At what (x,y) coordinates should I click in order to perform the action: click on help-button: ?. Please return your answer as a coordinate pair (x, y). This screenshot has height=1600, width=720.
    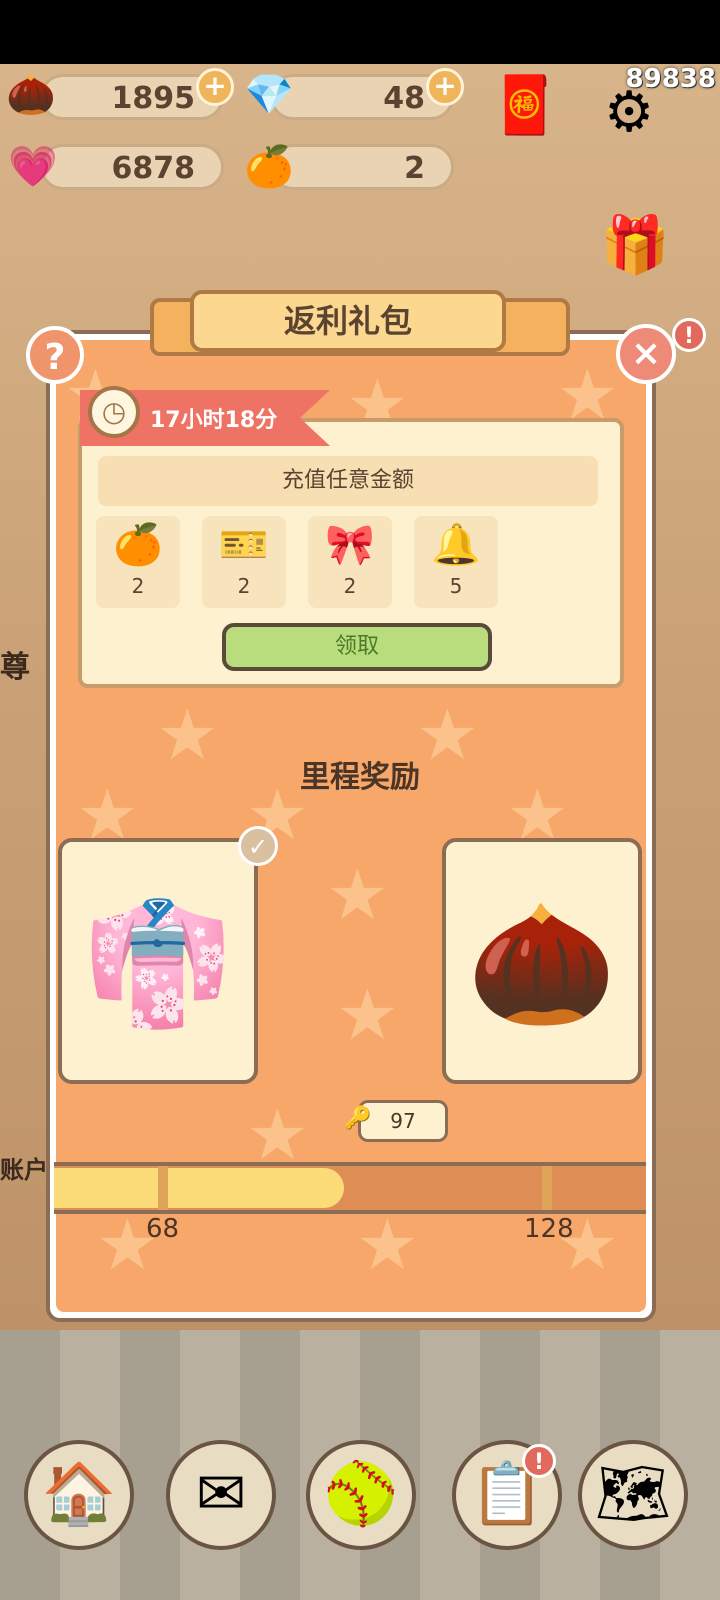
    Looking at the image, I should click on (55, 355).